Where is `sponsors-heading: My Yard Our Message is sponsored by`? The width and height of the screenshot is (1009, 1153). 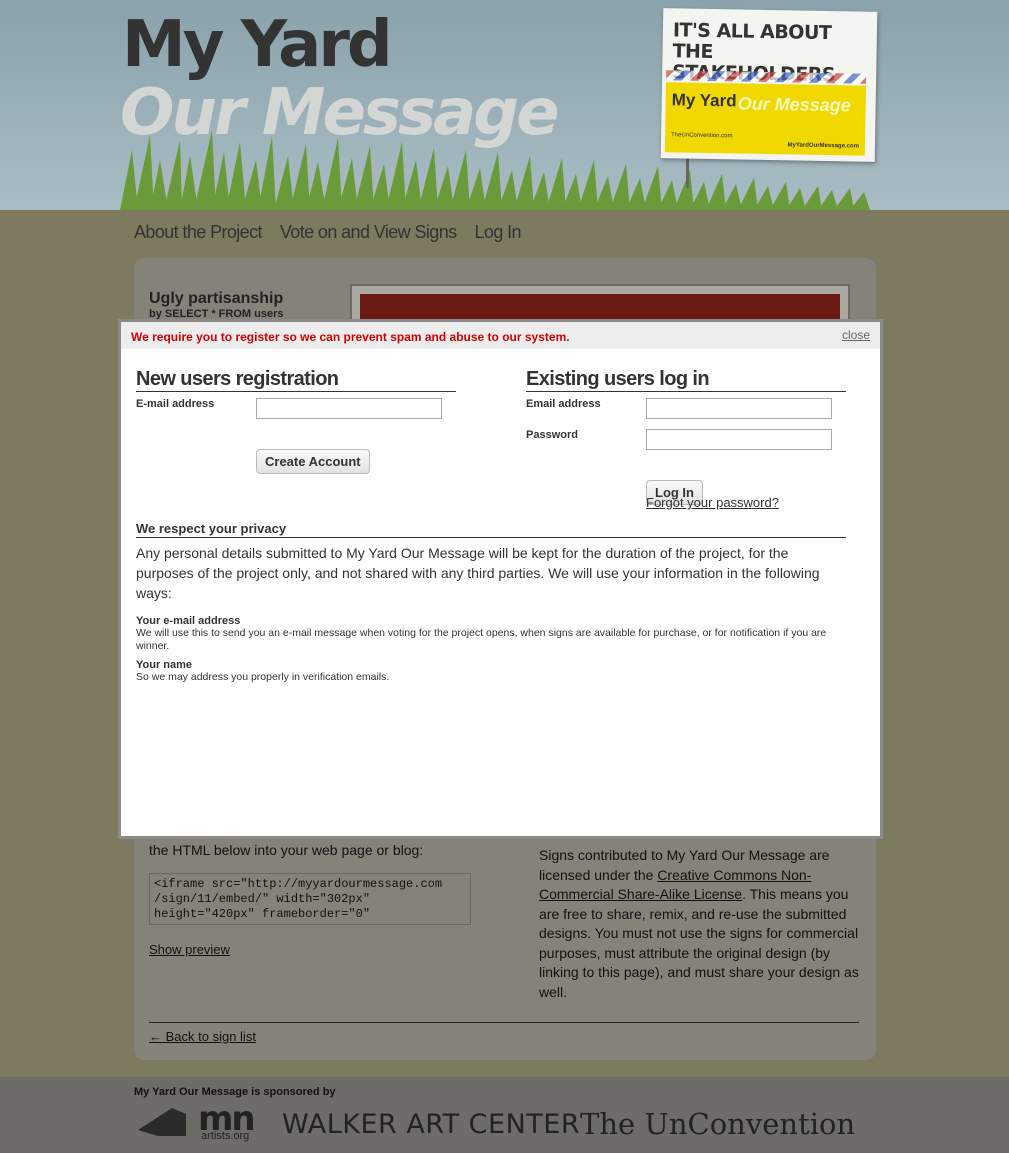 sponsors-heading: My Yard Our Message is sponsored by is located at coordinates (235, 1092).